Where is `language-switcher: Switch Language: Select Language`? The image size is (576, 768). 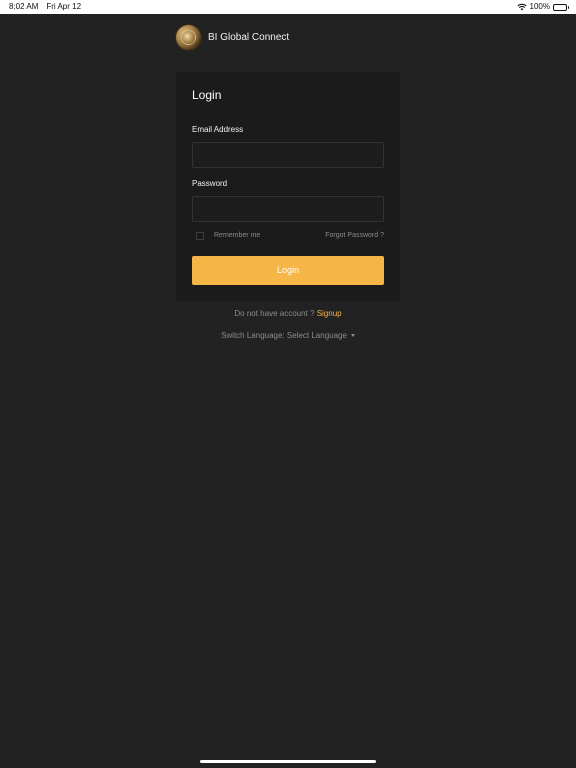 language-switcher: Switch Language: Select Language is located at coordinates (288, 335).